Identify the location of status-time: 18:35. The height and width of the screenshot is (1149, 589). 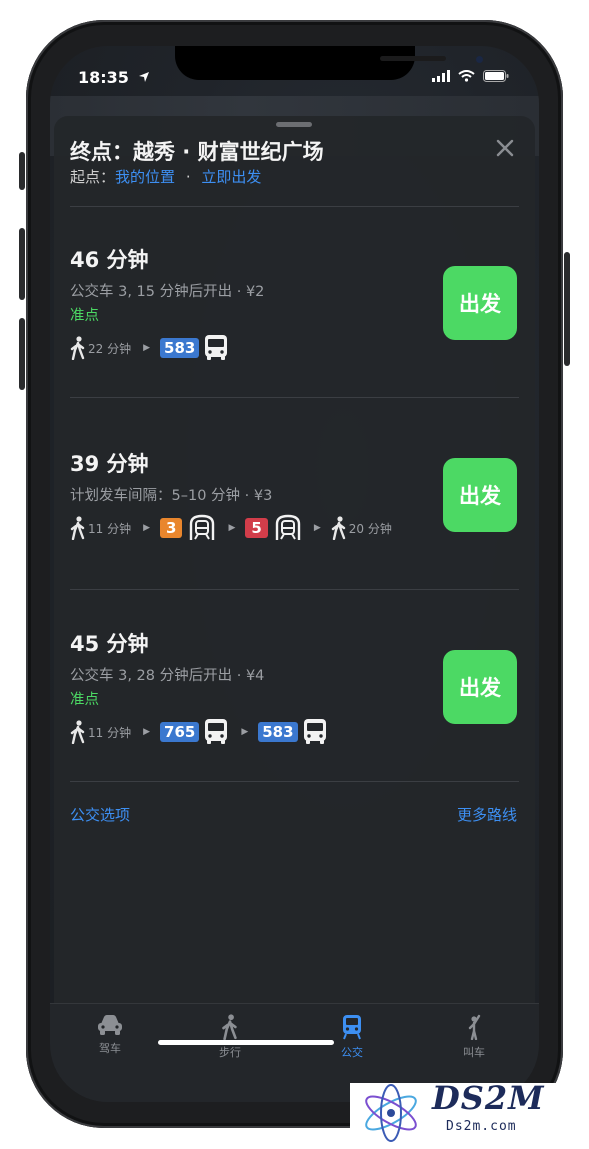
(114, 77).